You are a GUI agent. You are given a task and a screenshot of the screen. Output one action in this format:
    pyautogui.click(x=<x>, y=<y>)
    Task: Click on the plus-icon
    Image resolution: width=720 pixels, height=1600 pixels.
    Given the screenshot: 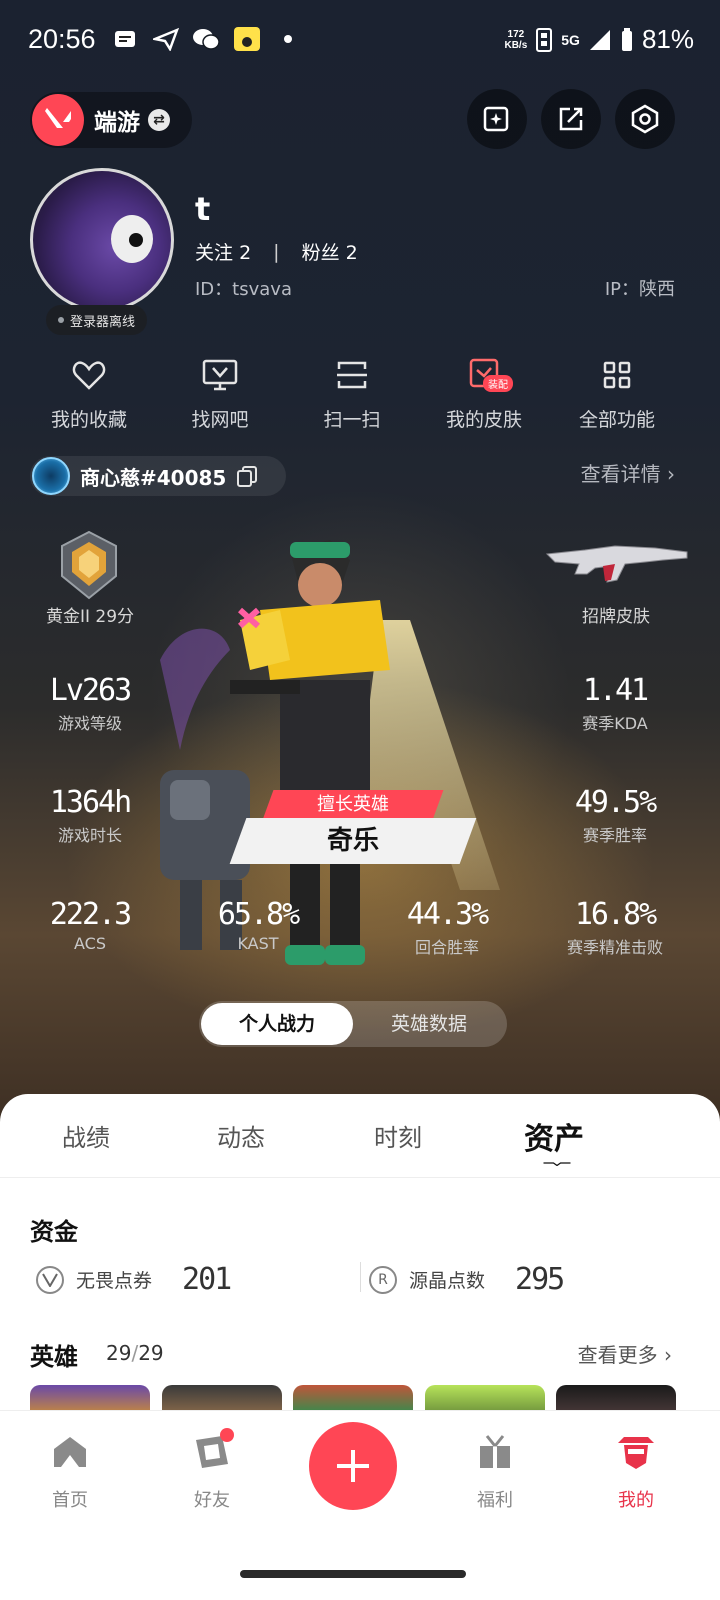 What is the action you would take?
    pyautogui.click(x=353, y=1466)
    